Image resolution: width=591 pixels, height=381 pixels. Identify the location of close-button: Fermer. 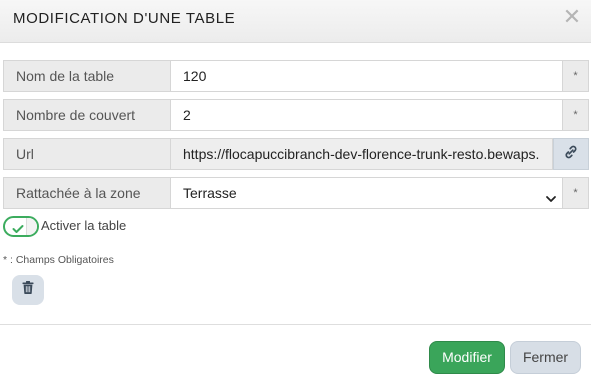
(545, 357).